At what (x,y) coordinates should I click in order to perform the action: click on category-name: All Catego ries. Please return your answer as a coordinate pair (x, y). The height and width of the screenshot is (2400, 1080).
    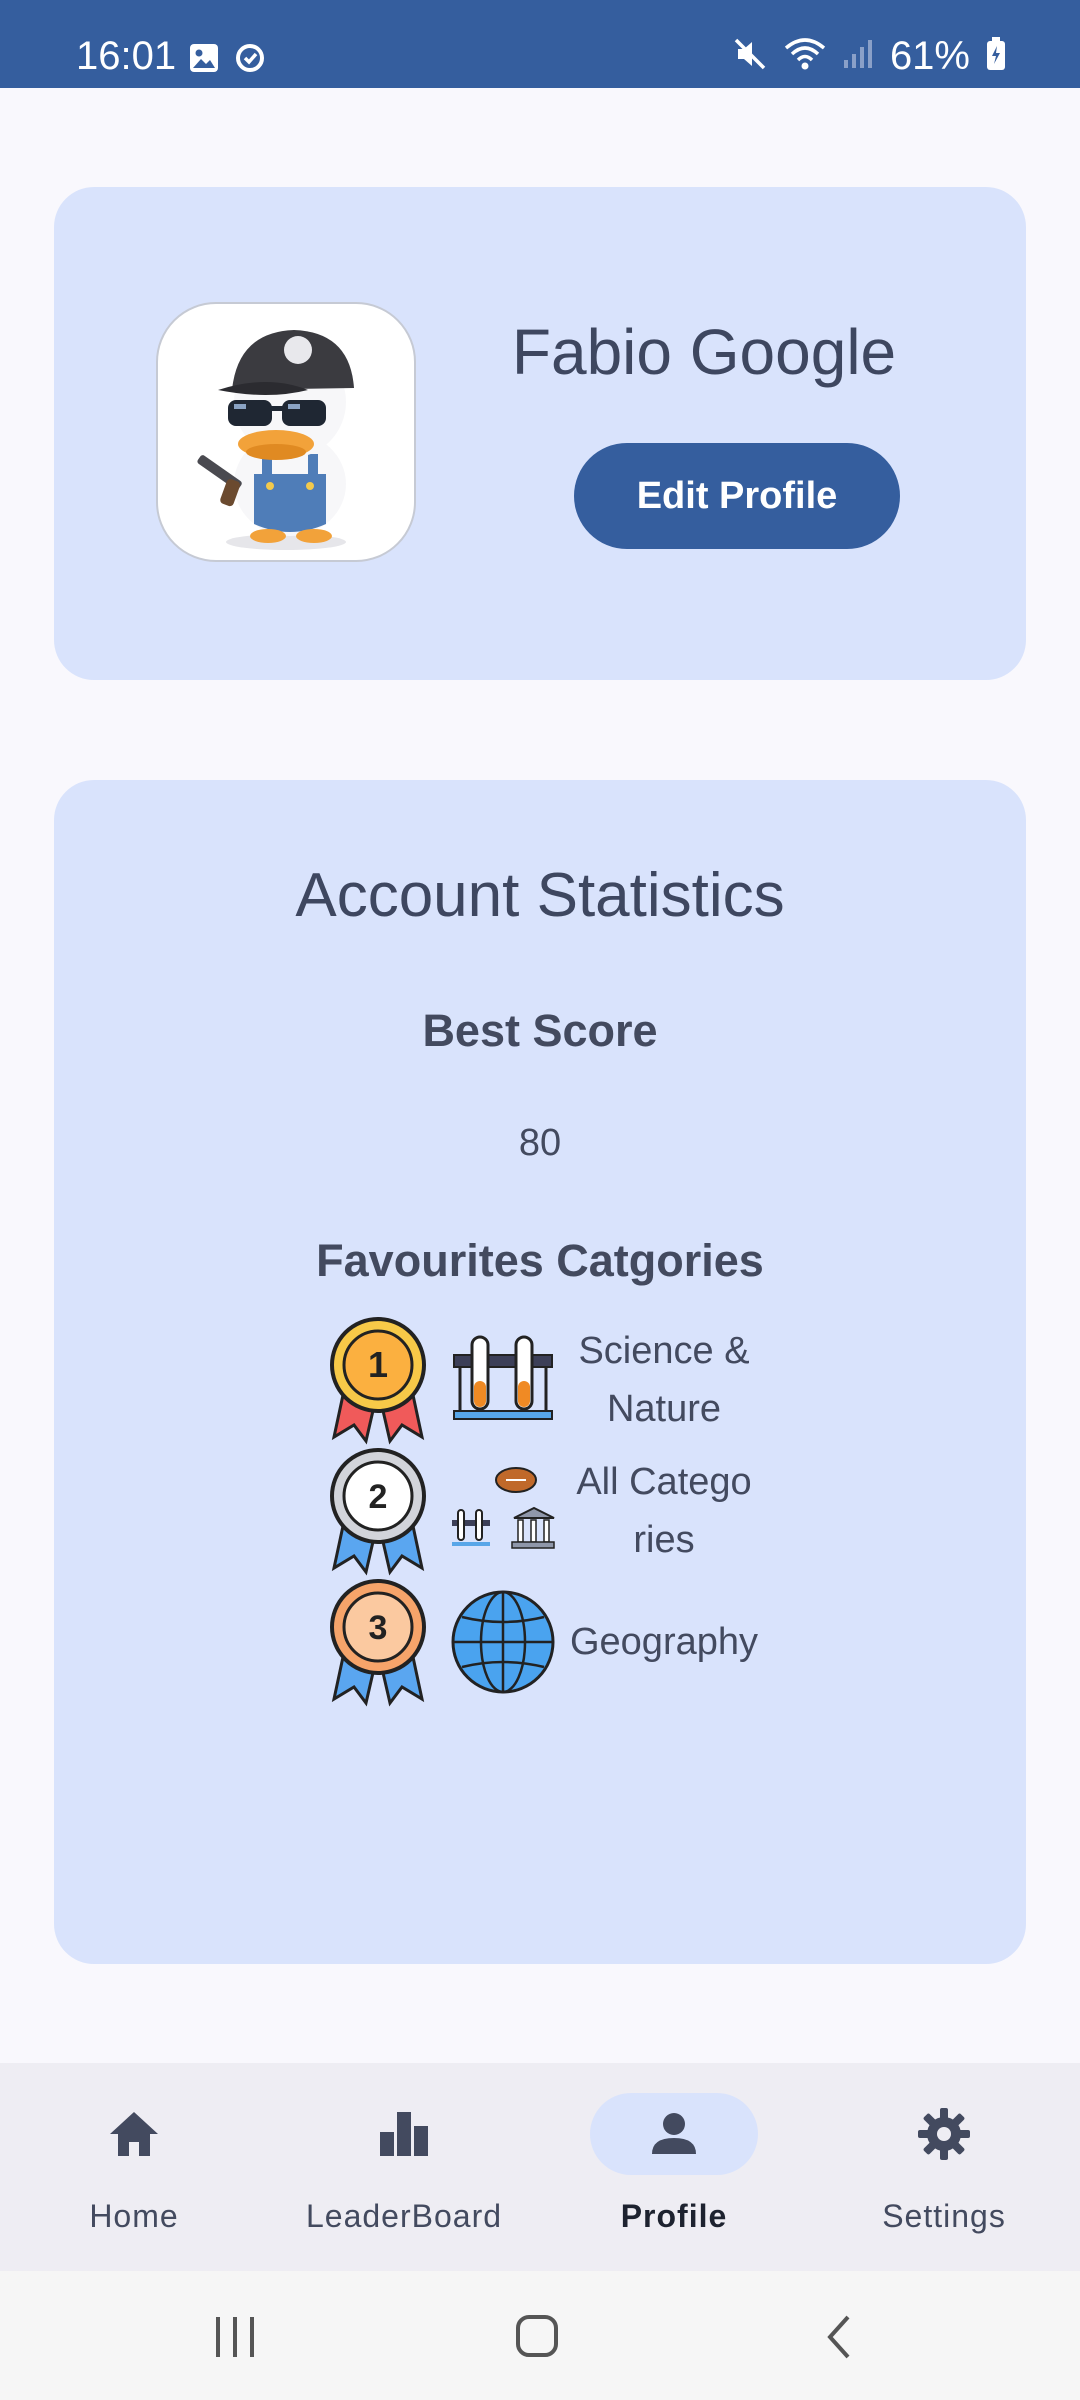
    Looking at the image, I should click on (664, 1511).